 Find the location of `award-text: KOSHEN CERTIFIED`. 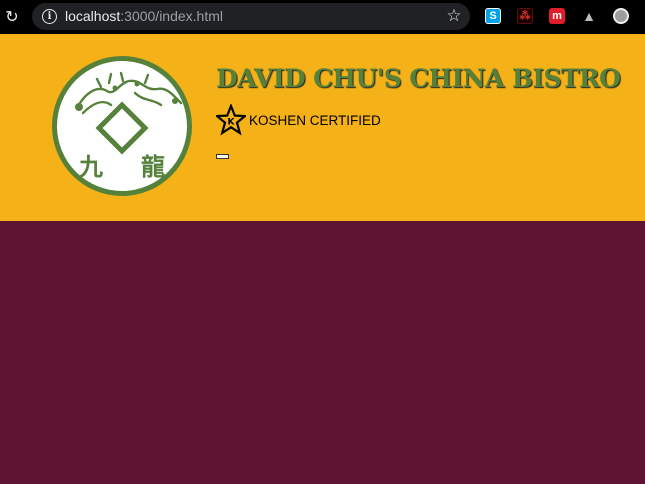

award-text: KOSHEN CERTIFIED is located at coordinates (315, 120).